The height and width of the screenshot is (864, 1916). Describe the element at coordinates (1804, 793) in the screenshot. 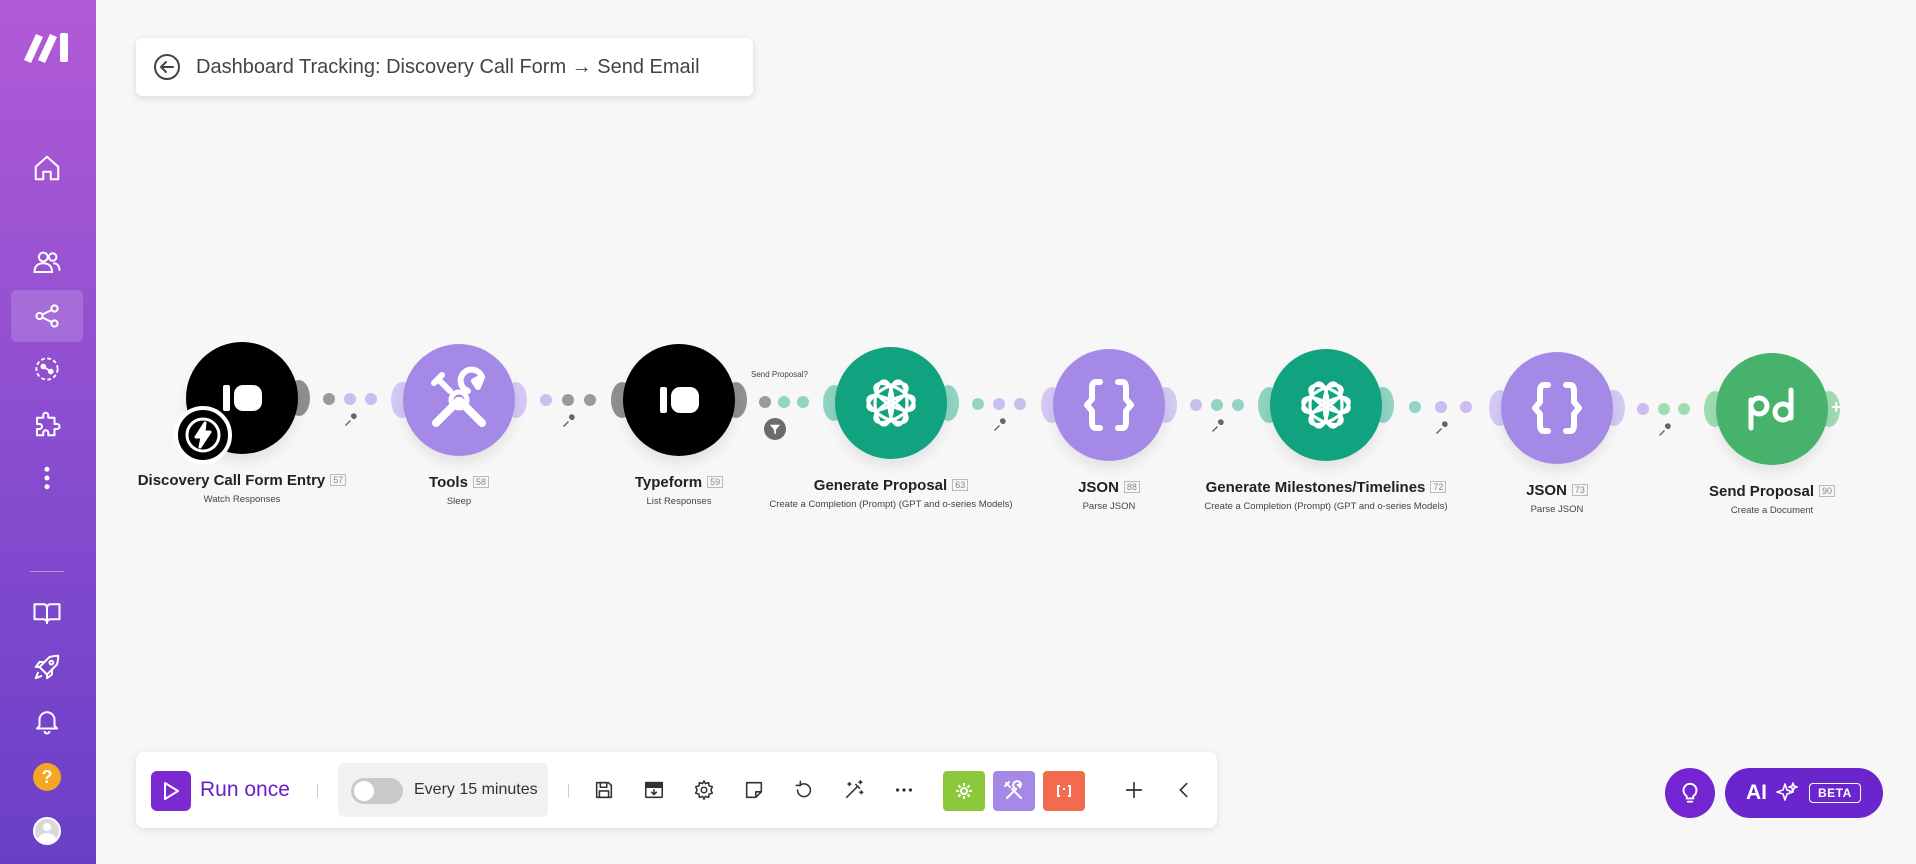

I see `ai-assistant-button: AI BETA` at that location.